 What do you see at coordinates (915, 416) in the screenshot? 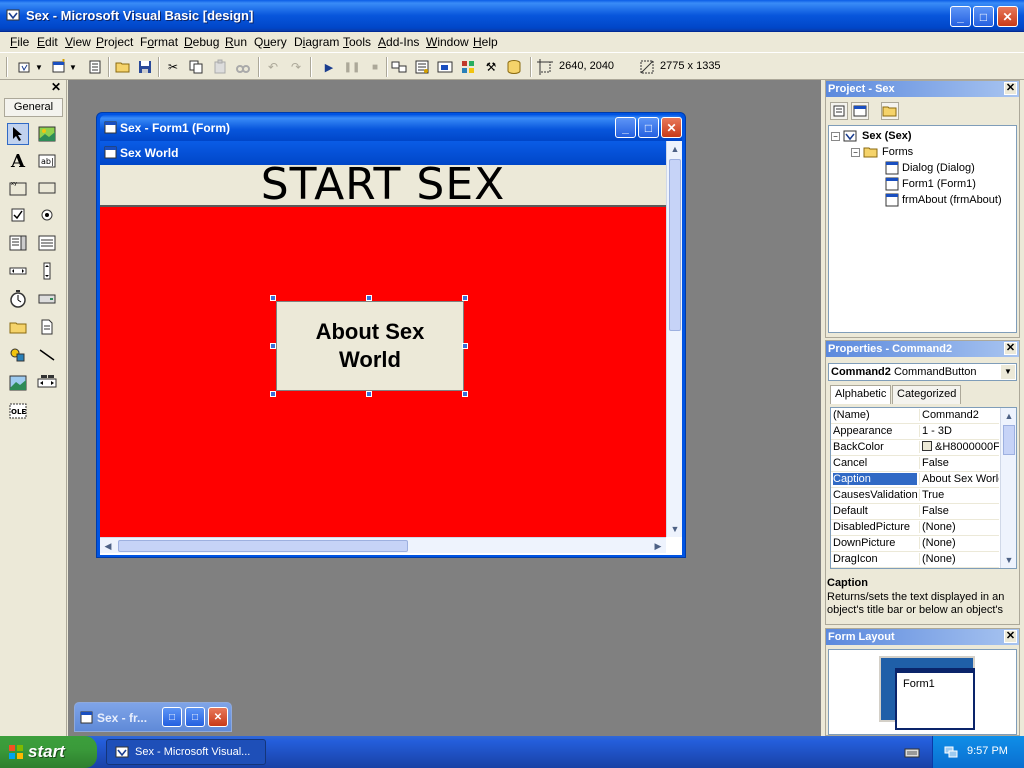
I see `property-row: (Name) Command2` at bounding box center [915, 416].